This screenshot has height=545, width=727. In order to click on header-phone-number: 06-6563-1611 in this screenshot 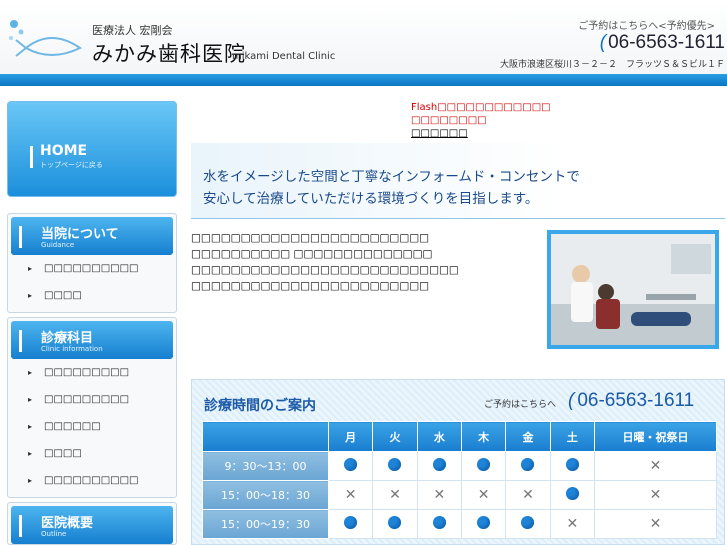, I will do `click(666, 42)`.